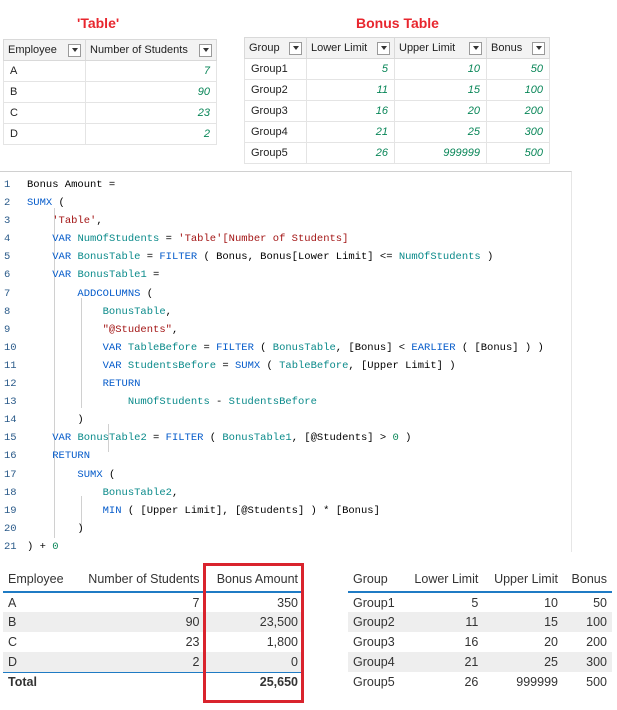 This screenshot has height=710, width=617. Describe the element at coordinates (285, 185) in the screenshot. I see `code-line: 1 Bonus Amount =` at that location.